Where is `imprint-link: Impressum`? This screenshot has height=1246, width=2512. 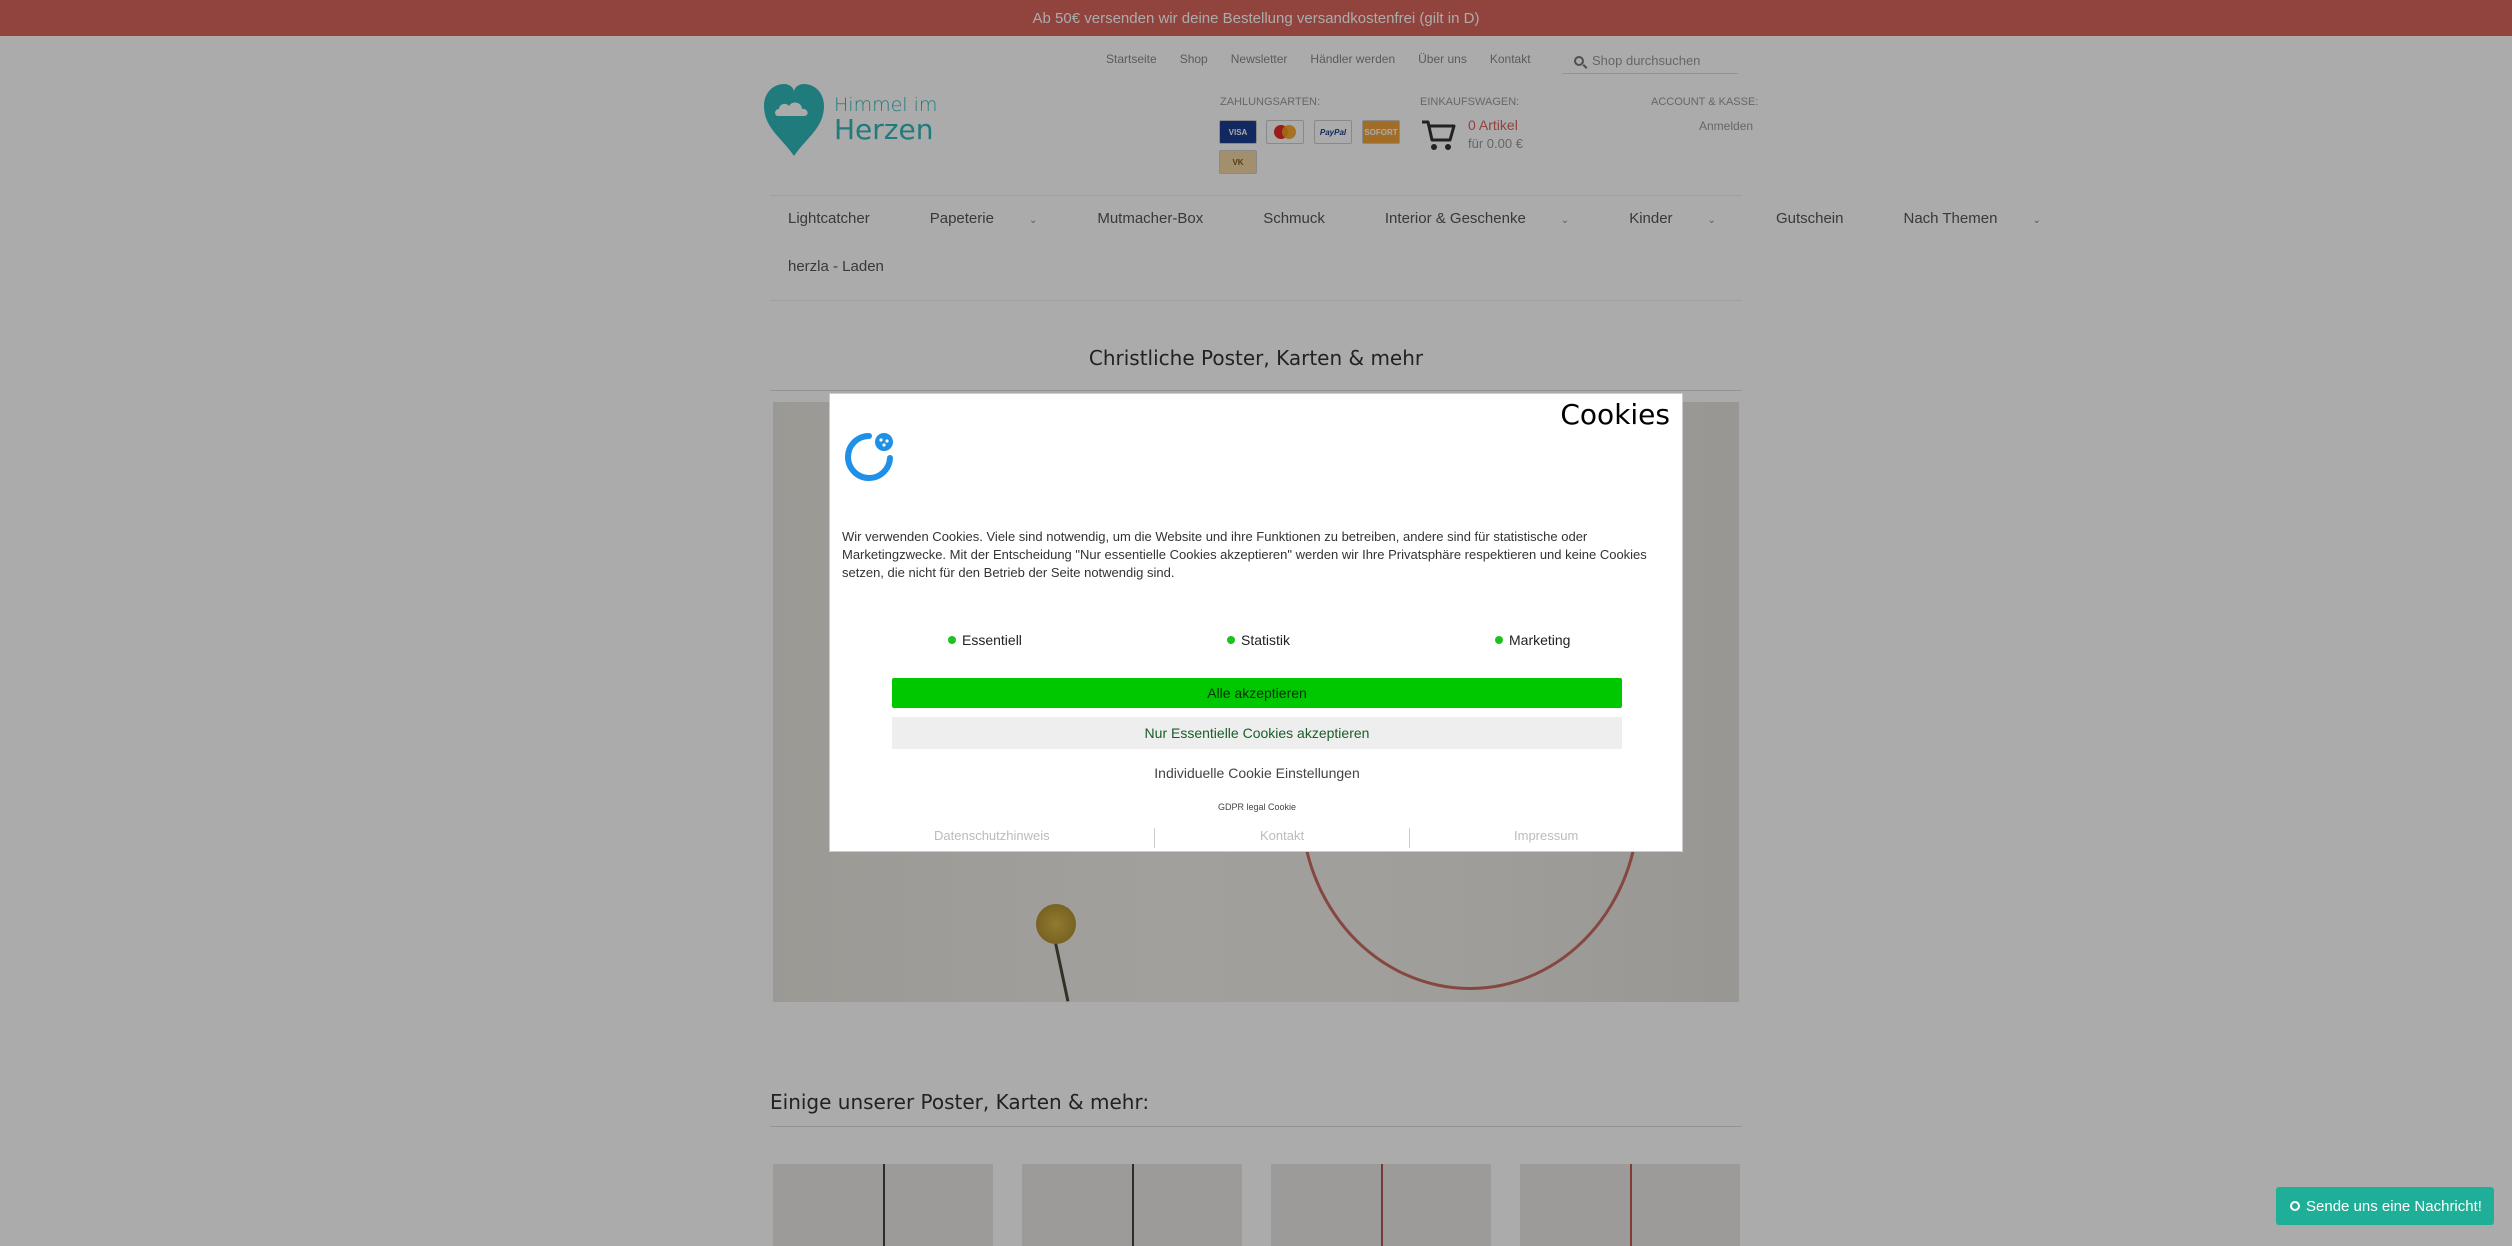
imprint-link: Impressum is located at coordinates (1546, 835).